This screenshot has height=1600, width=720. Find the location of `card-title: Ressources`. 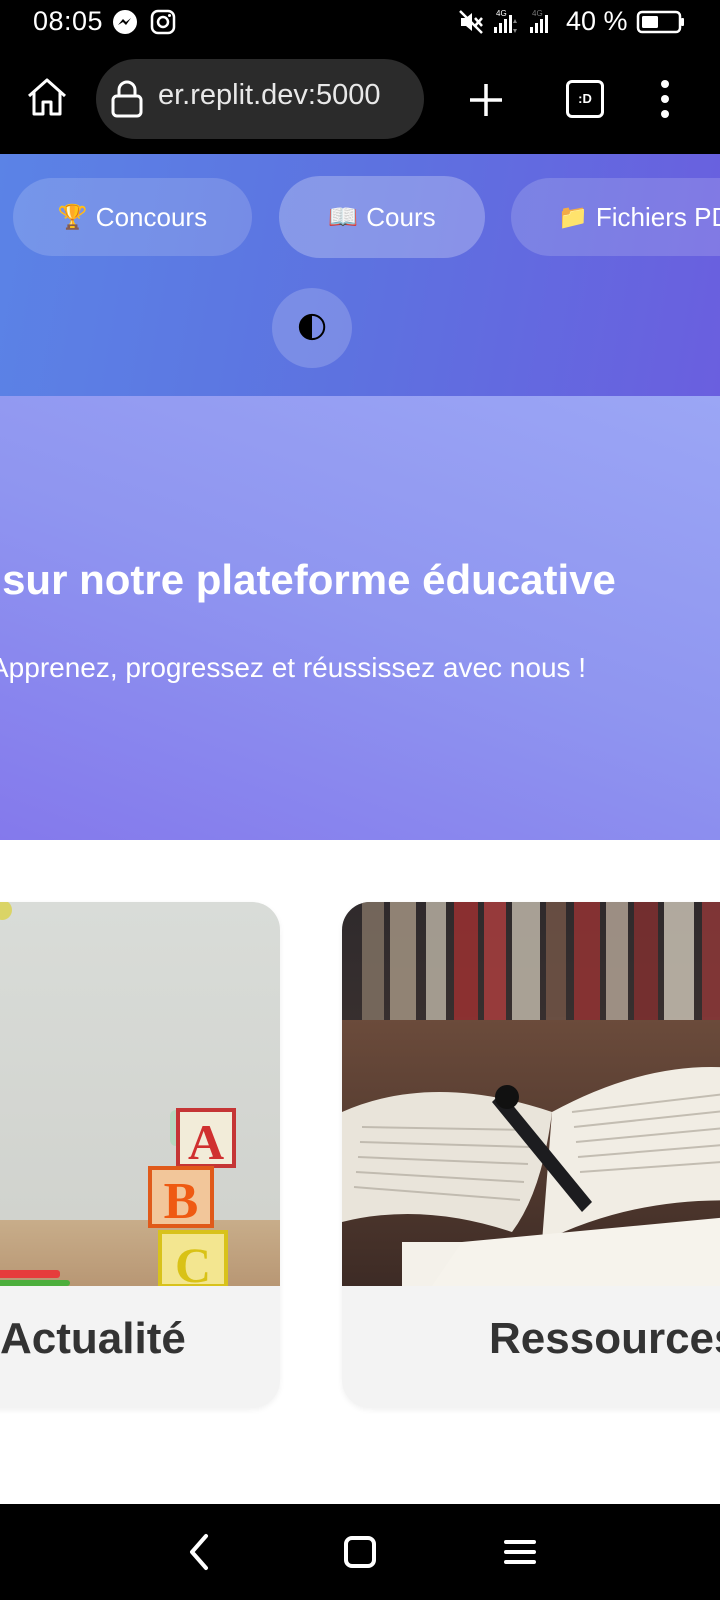

card-title: Ressources is located at coordinates (604, 1338).